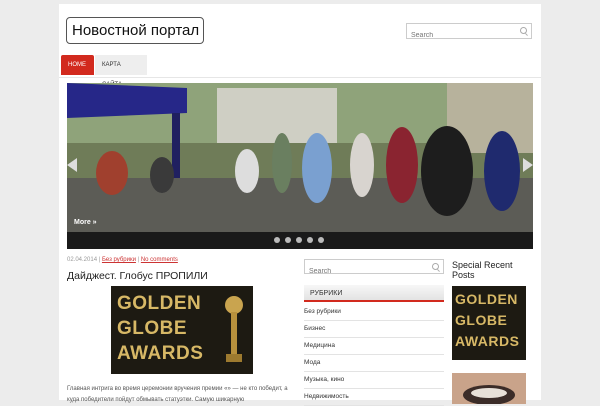 This screenshot has height=406, width=600. I want to click on sidebar-search-input, so click(357, 271).